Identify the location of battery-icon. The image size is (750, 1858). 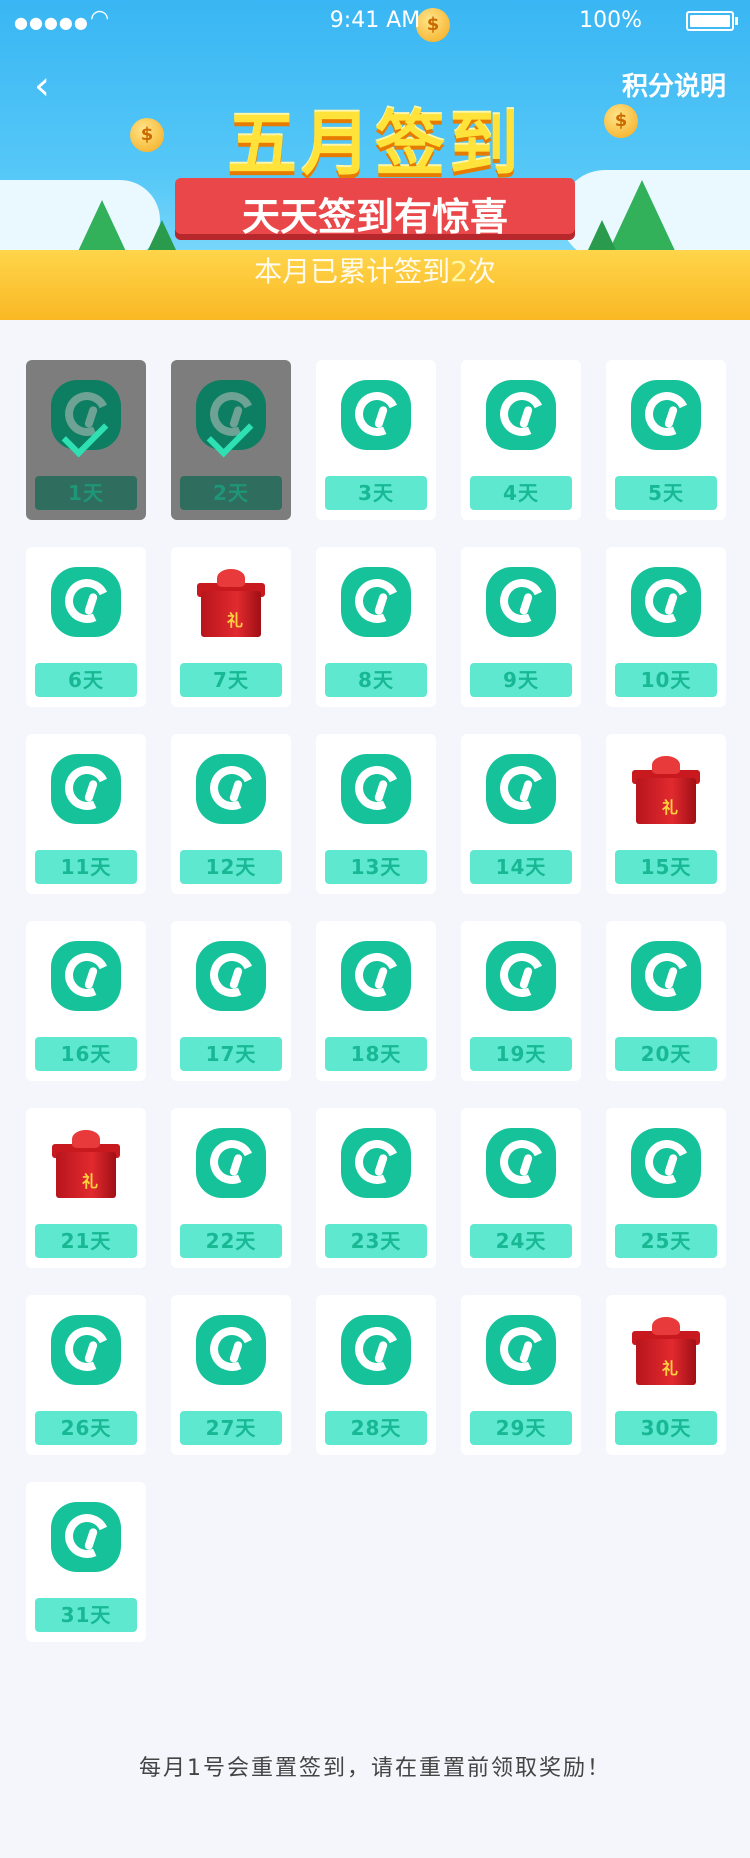
(712, 21).